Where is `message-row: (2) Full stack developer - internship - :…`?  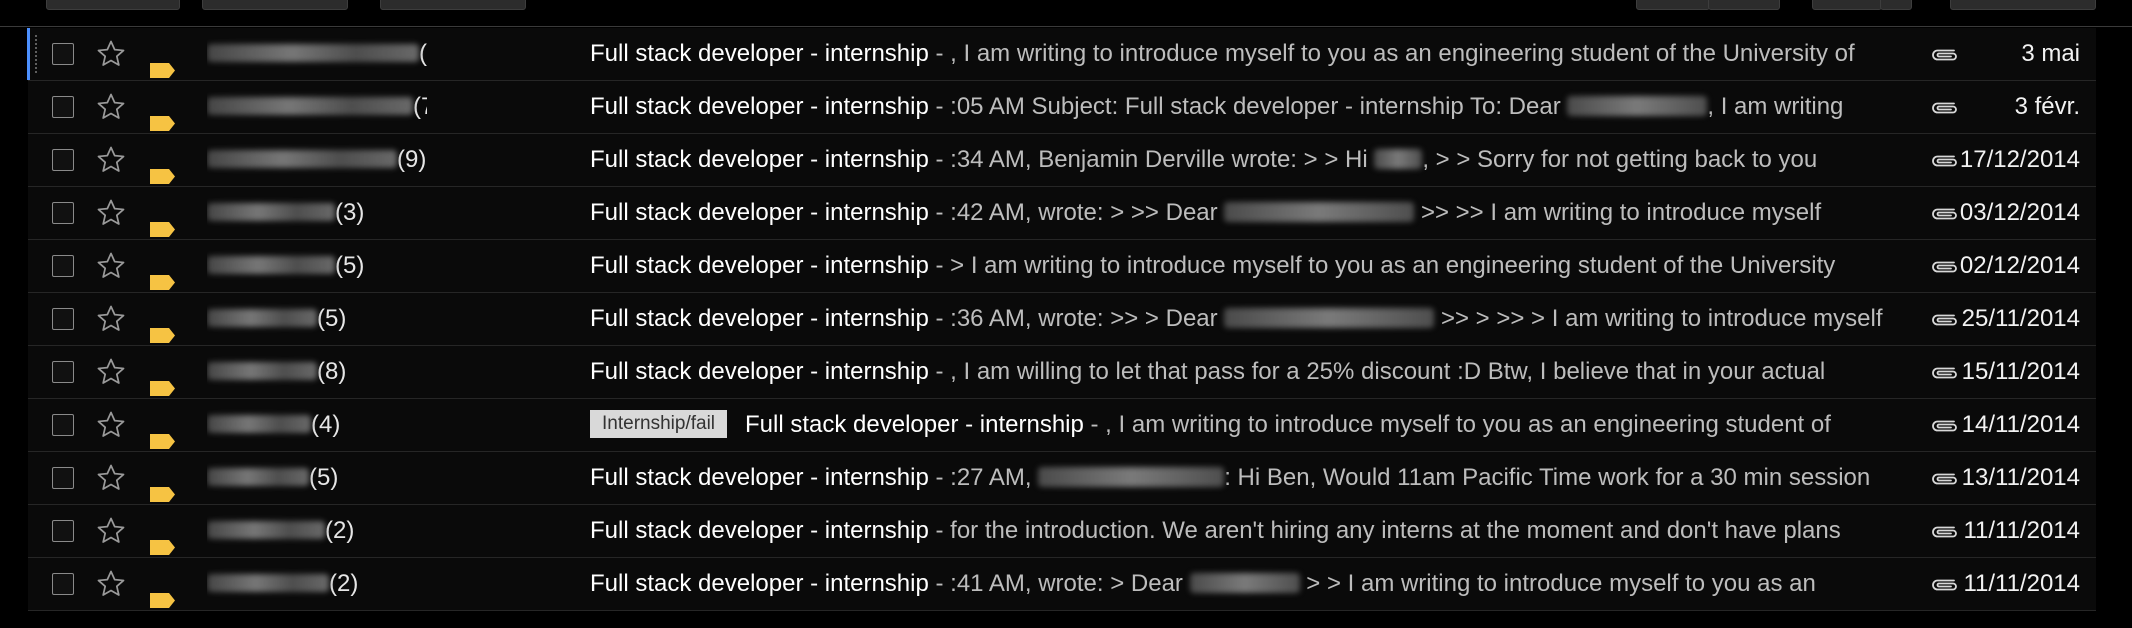 message-row: (2) Full stack developer - internship - :… is located at coordinates (1062, 584).